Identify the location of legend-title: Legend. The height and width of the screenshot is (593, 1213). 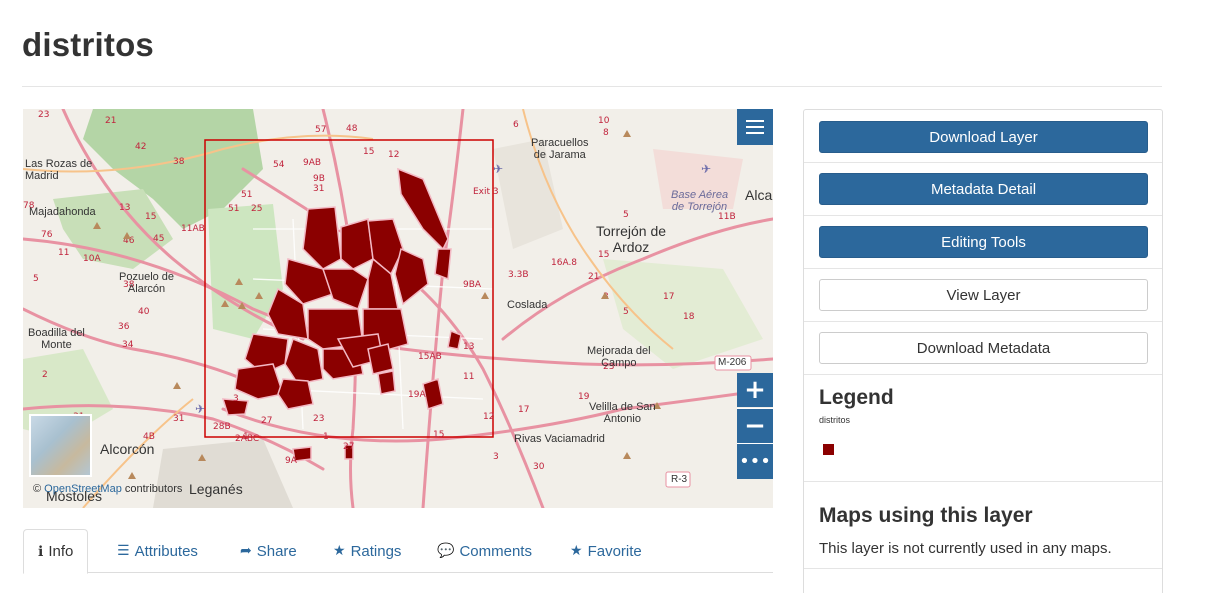
(856, 397).